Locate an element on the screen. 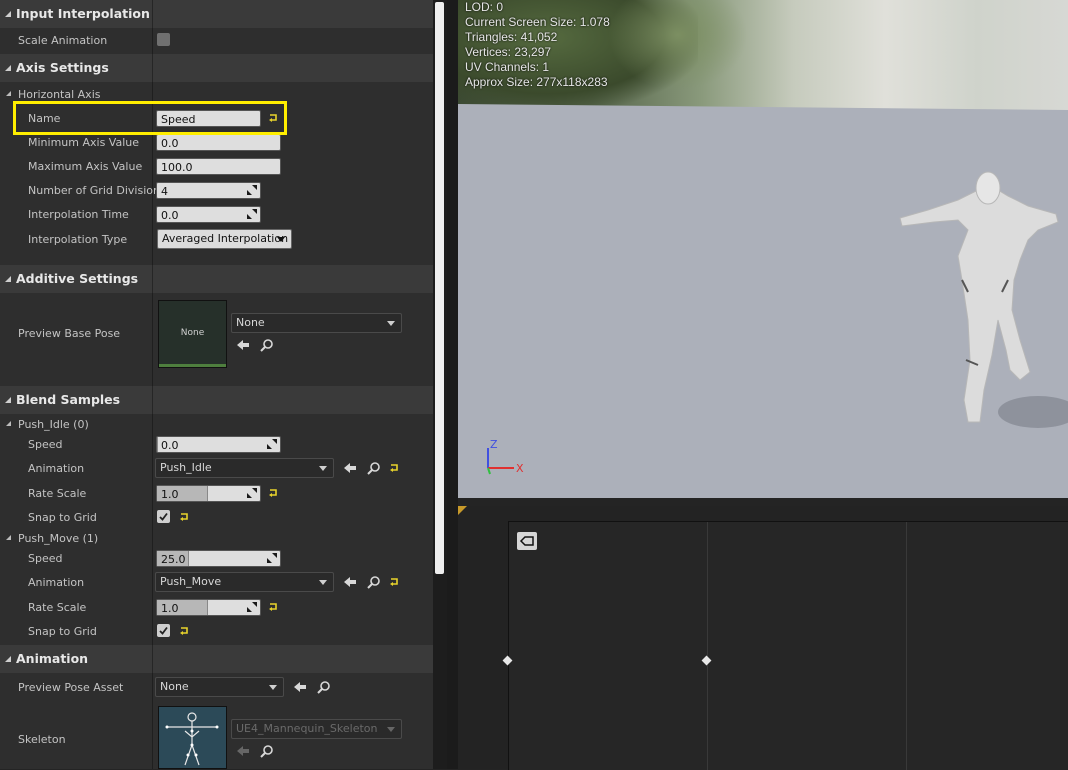 This screenshot has height=770, width=1068. sample-speed-value: 25.0 is located at coordinates (173, 559).